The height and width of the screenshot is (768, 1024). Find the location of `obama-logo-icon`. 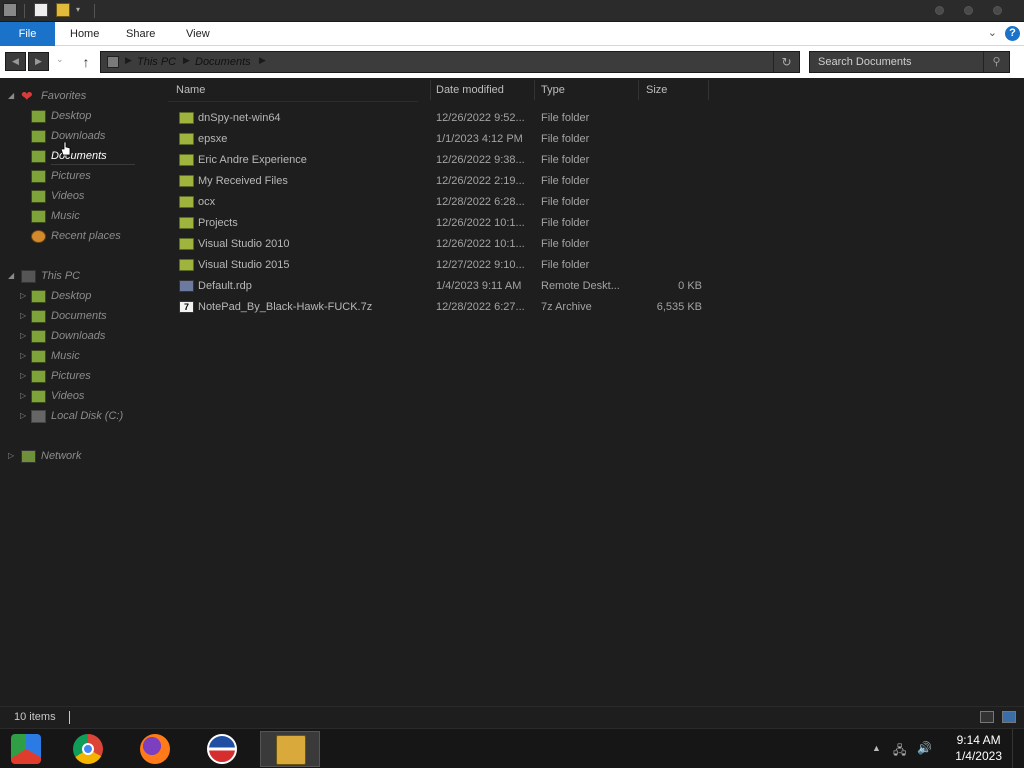

obama-logo-icon is located at coordinates (222, 749).